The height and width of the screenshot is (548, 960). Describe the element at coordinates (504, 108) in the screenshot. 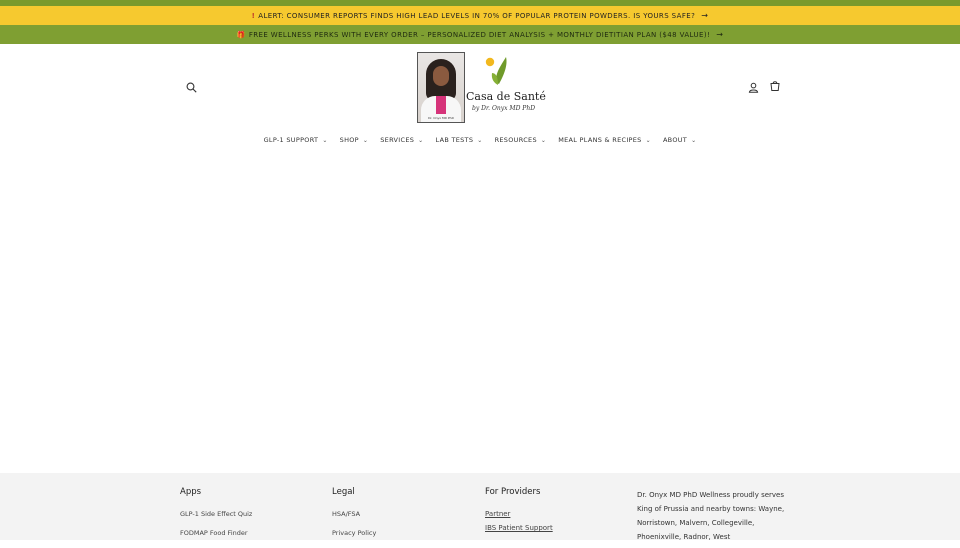

I see `brand-subtitle: by Dr. Onyx MD PhD` at that location.